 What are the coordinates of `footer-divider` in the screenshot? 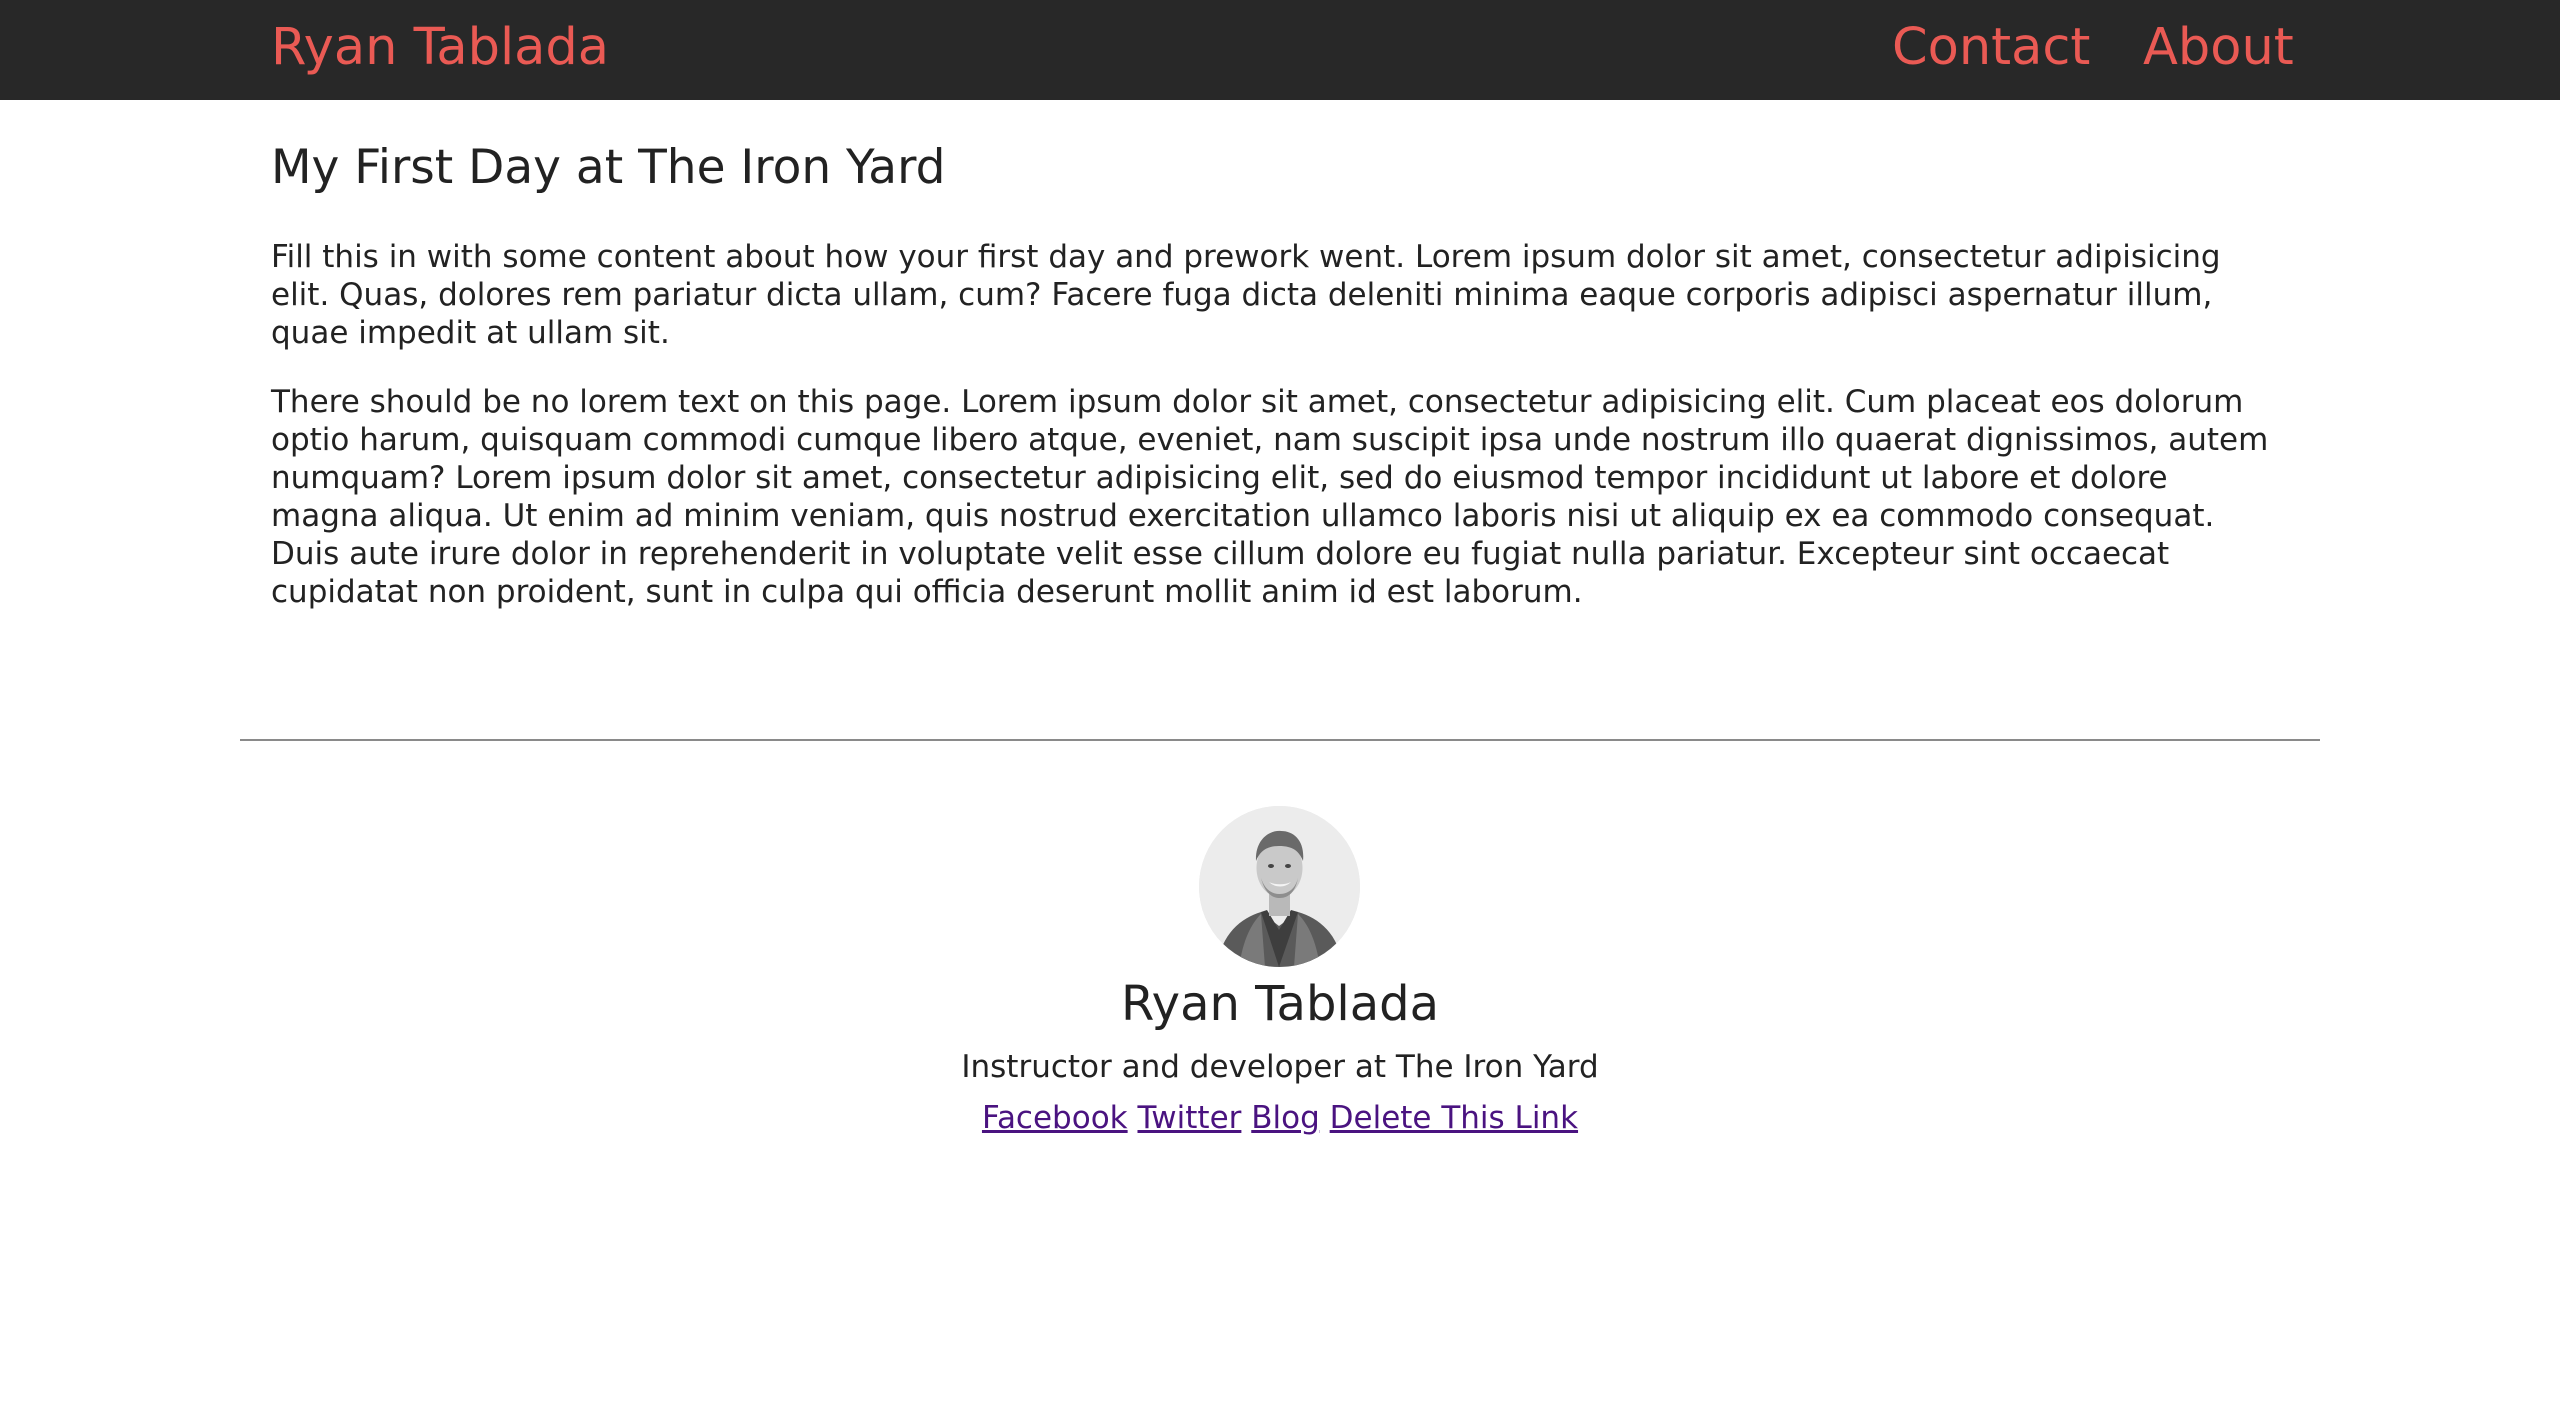 It's located at (1280, 740).